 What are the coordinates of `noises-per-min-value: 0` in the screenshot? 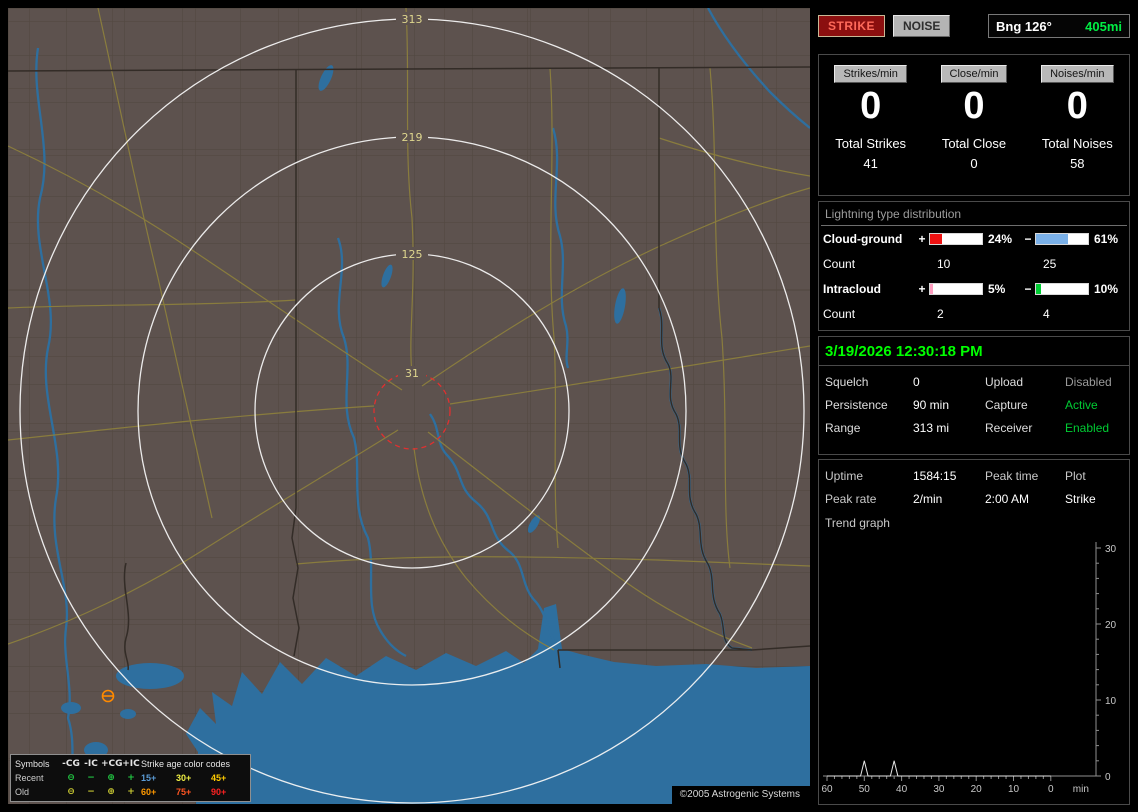 It's located at (1077, 106).